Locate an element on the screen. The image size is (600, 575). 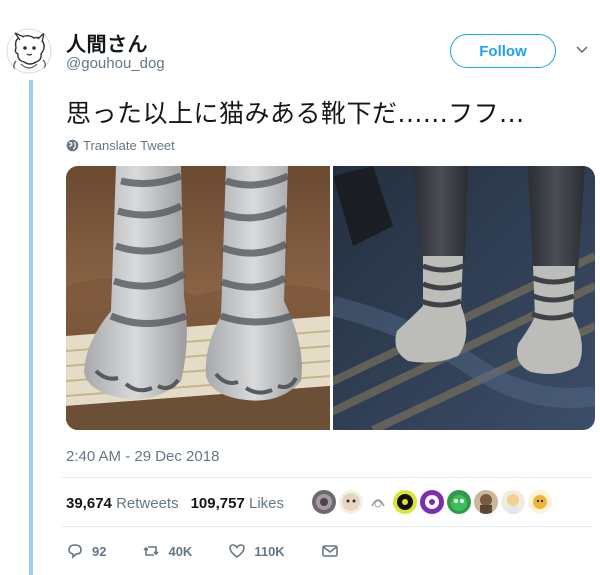
engagement-stats: 39,674 Retweets 109,757 Likes is located at coordinates (175, 503).